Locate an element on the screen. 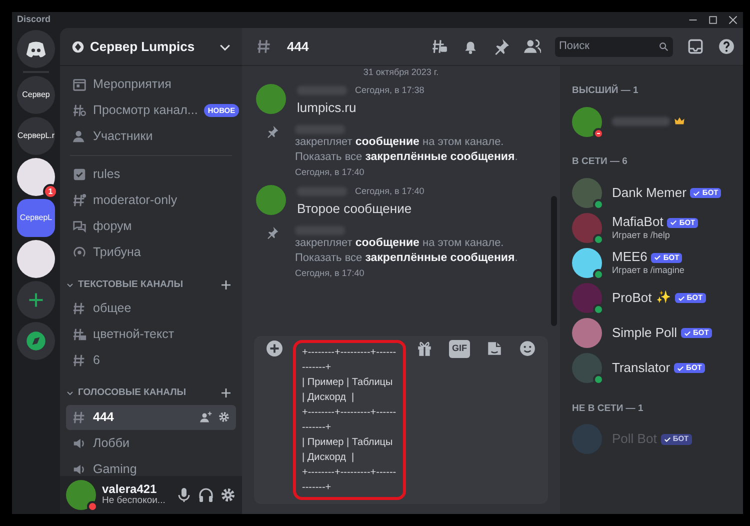  channel-item: Лобби is located at coordinates (151, 443).